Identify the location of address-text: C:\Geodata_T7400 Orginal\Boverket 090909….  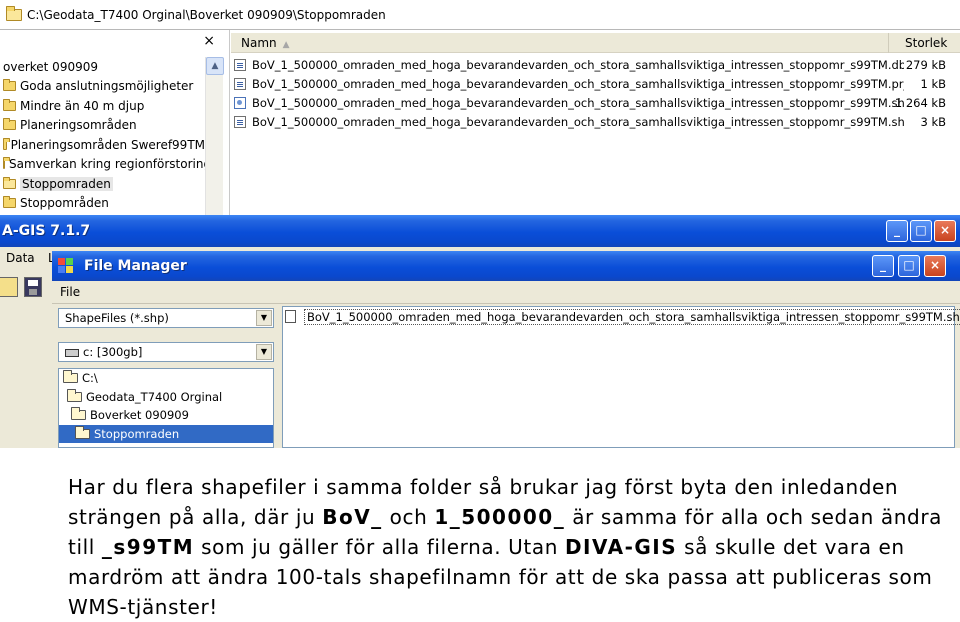
(206, 14).